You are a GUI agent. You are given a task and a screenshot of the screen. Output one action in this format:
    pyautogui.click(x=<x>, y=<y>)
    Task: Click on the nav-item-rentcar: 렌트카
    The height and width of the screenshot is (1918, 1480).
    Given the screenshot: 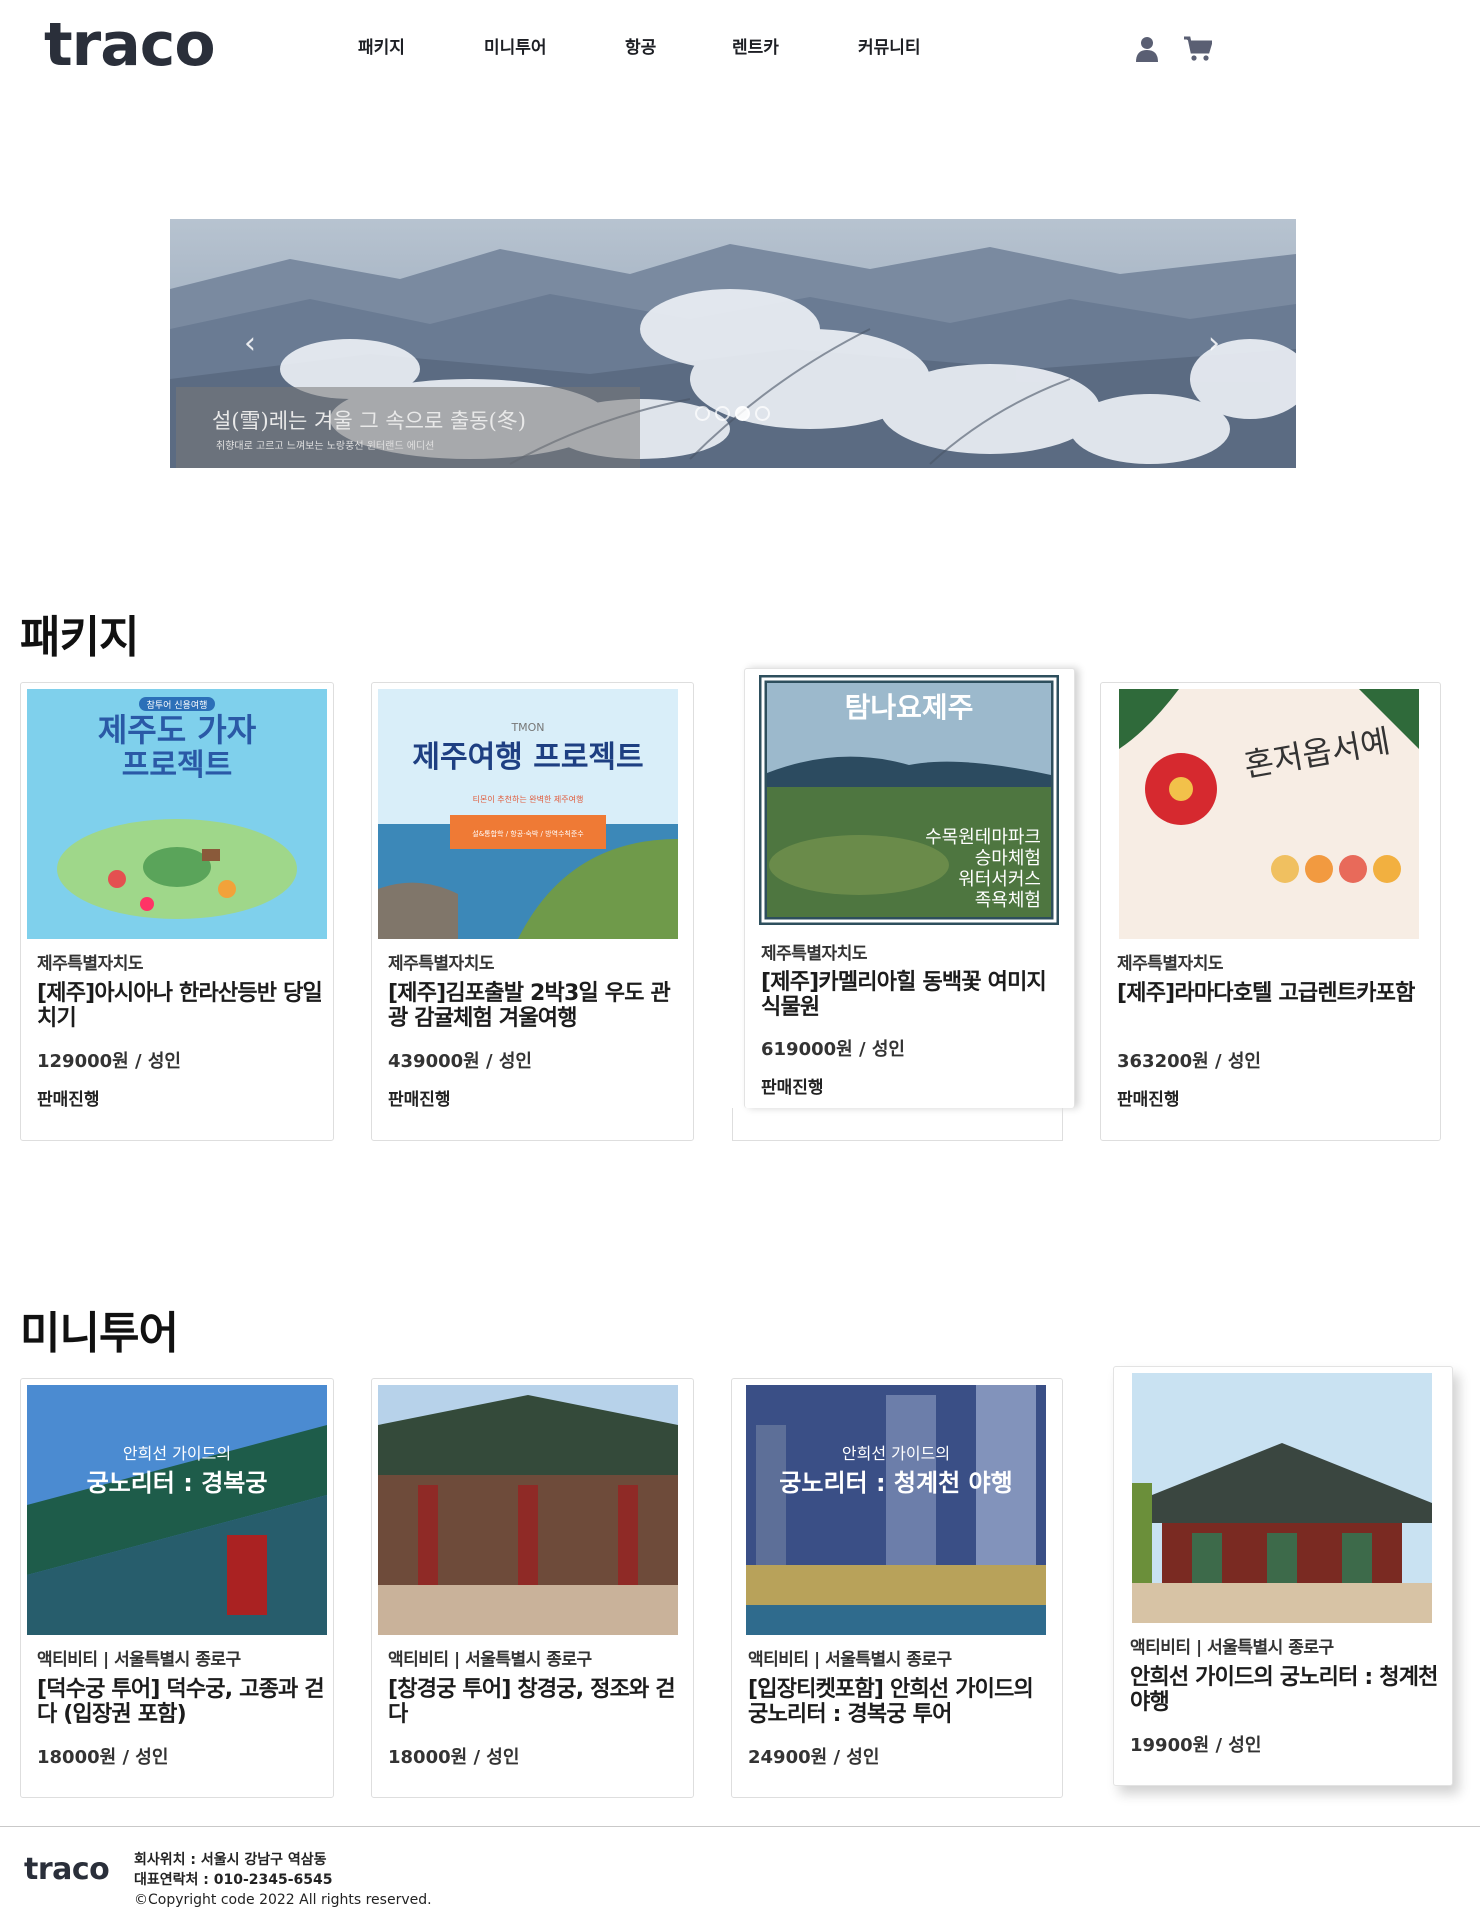 What is the action you would take?
    pyautogui.click(x=755, y=48)
    